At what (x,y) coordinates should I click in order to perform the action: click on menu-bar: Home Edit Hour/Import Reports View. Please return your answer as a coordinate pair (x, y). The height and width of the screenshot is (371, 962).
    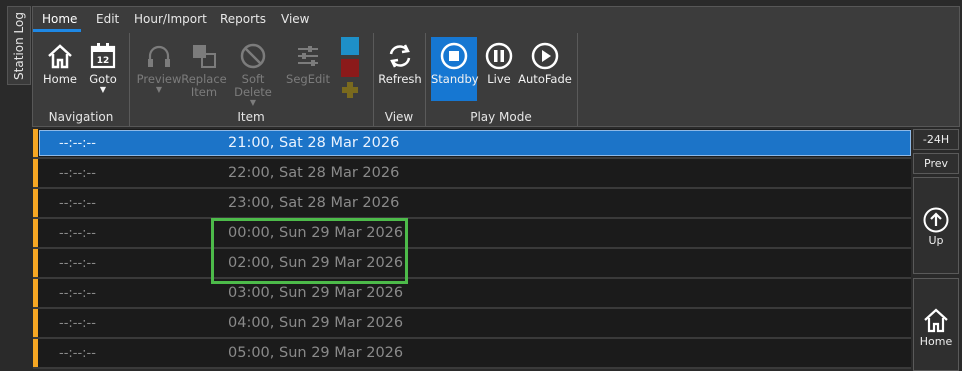
    Looking at the image, I should click on (496, 20).